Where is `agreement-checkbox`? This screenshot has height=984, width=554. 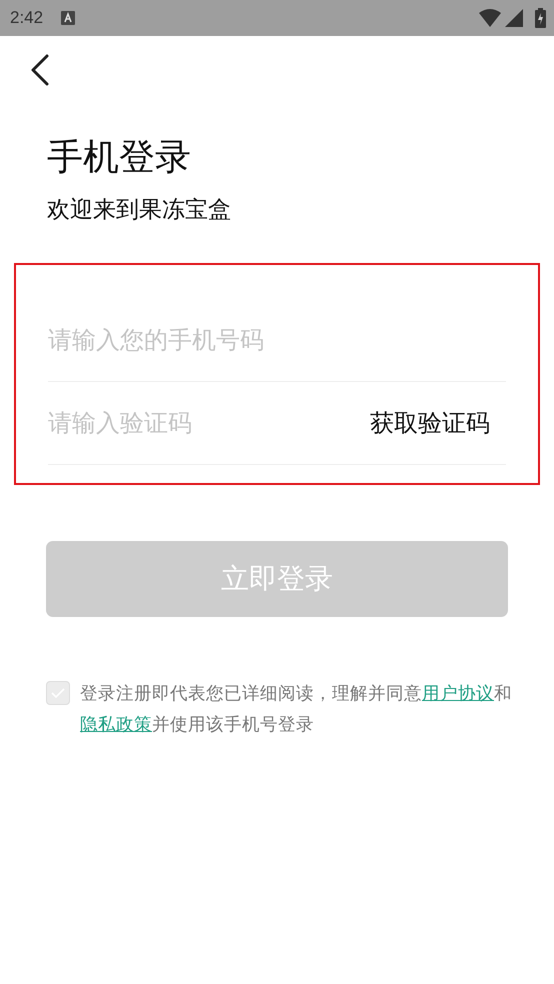 agreement-checkbox is located at coordinates (58, 693).